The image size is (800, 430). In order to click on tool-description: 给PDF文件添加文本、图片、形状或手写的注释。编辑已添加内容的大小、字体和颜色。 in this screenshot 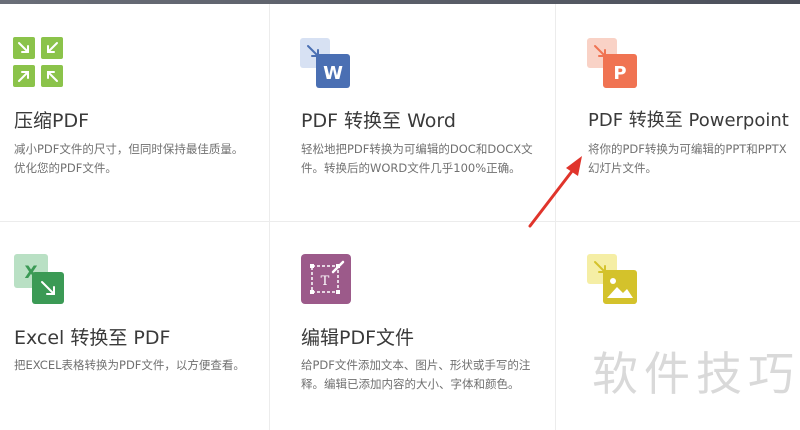, I will do `click(416, 374)`.